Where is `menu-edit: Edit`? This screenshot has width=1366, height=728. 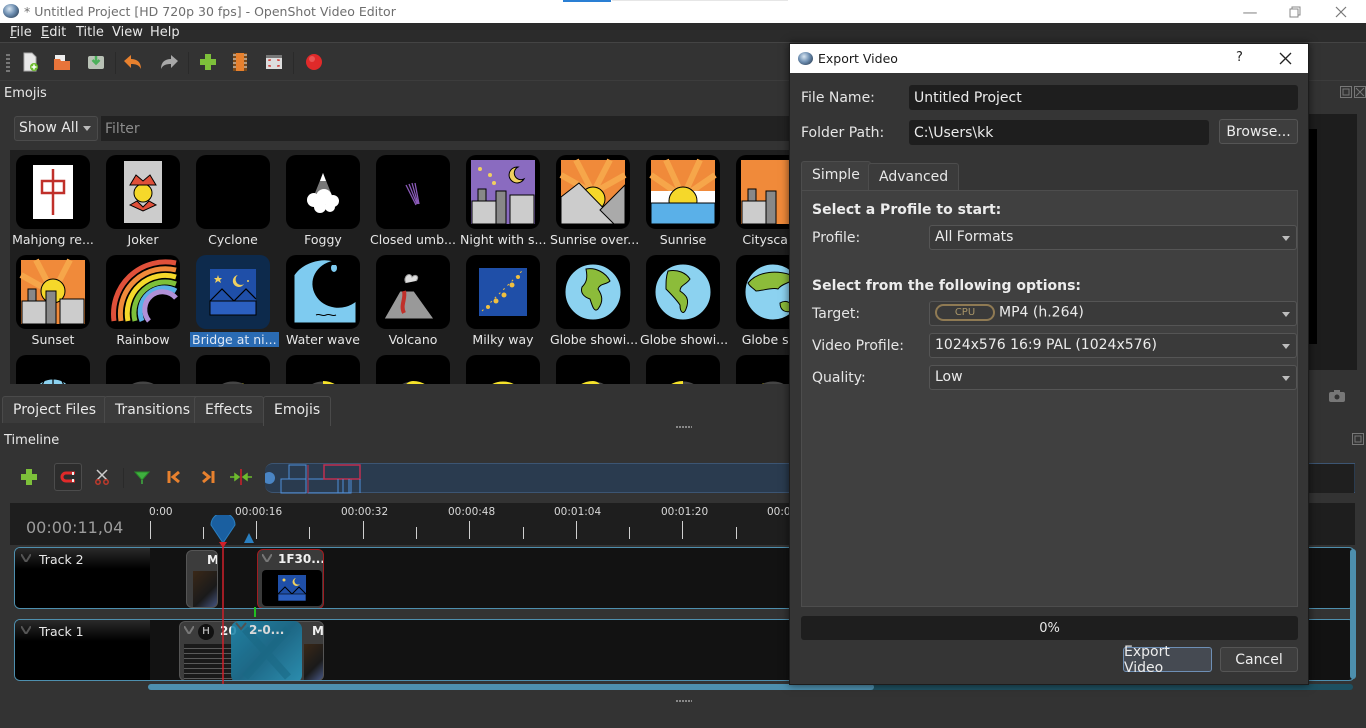
menu-edit: Edit is located at coordinates (53, 32).